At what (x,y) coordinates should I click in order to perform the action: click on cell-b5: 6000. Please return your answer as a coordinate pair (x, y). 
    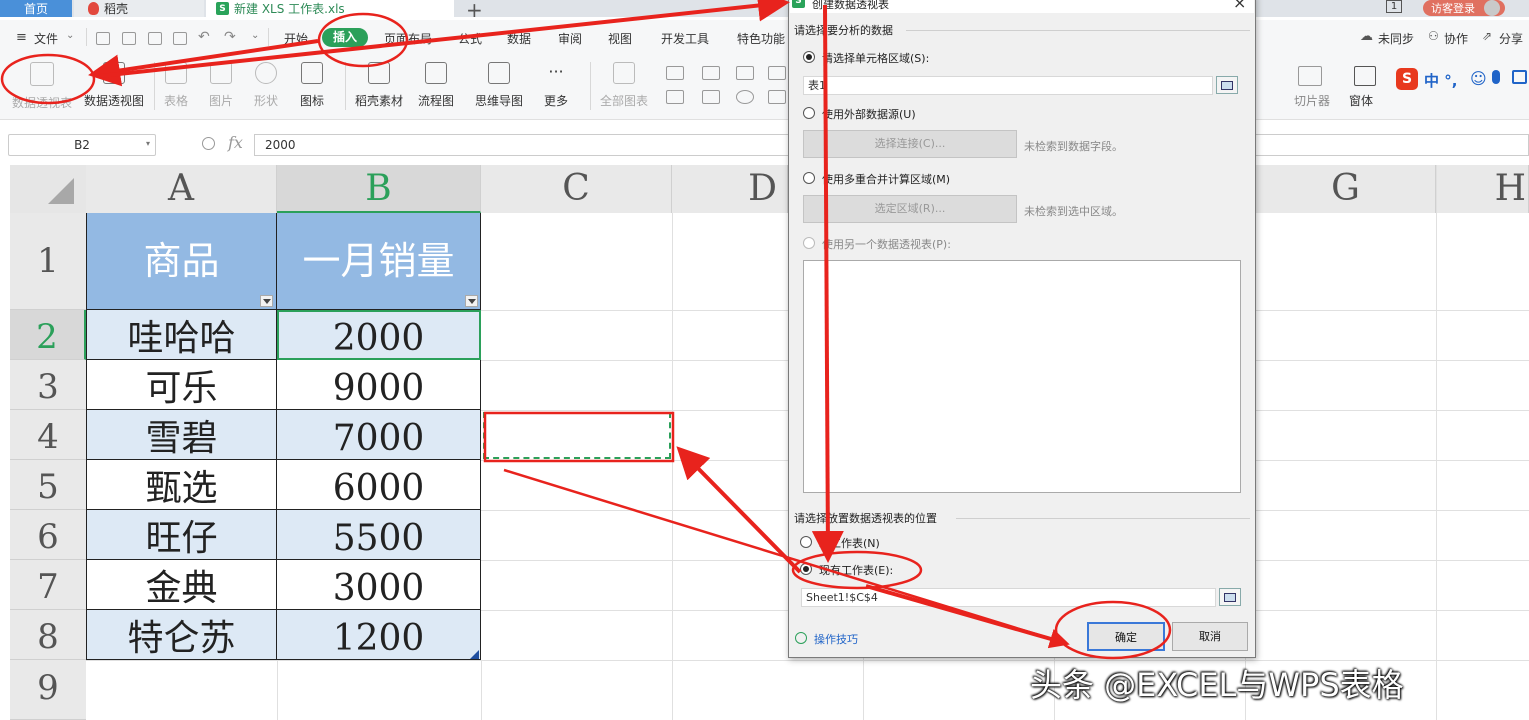
    Looking at the image, I should click on (379, 485).